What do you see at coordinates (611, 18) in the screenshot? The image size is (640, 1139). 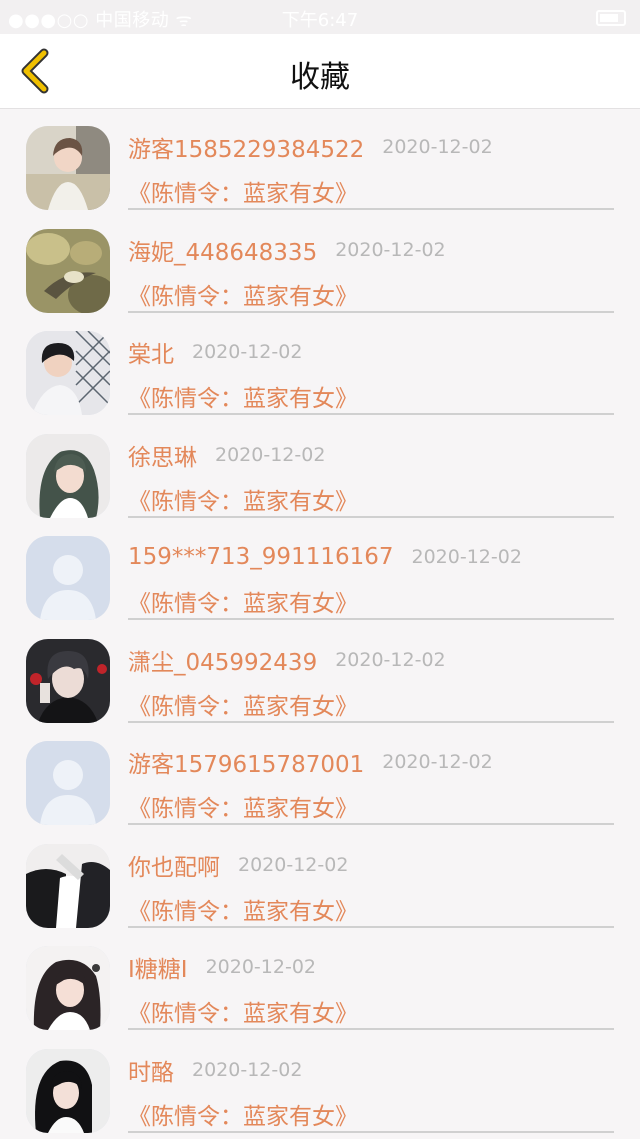 I see `battery-icon` at bounding box center [611, 18].